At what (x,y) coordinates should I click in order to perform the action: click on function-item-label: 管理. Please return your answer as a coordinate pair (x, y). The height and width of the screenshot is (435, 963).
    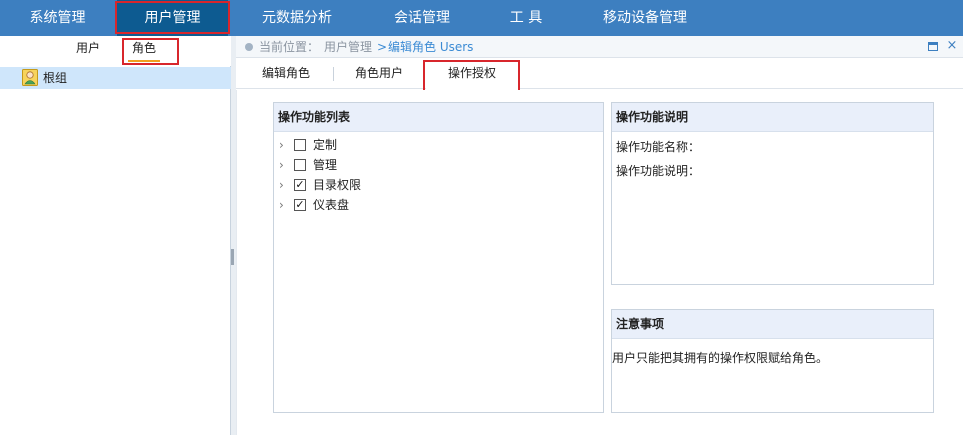
    Looking at the image, I should click on (325, 165).